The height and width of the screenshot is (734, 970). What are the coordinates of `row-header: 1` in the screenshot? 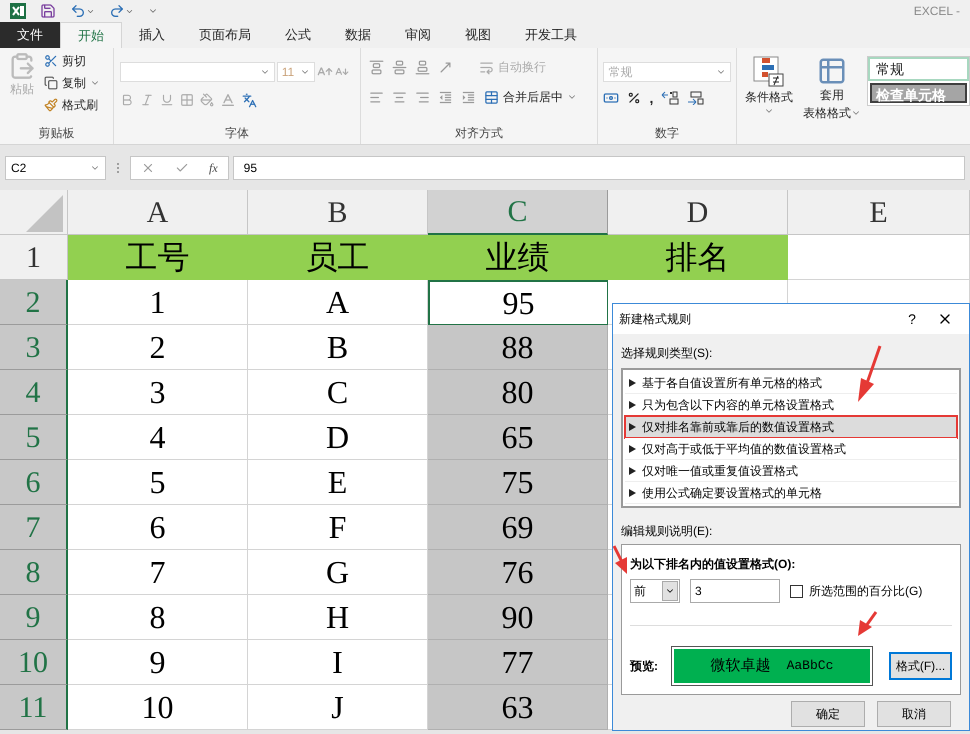 It's located at (34, 257).